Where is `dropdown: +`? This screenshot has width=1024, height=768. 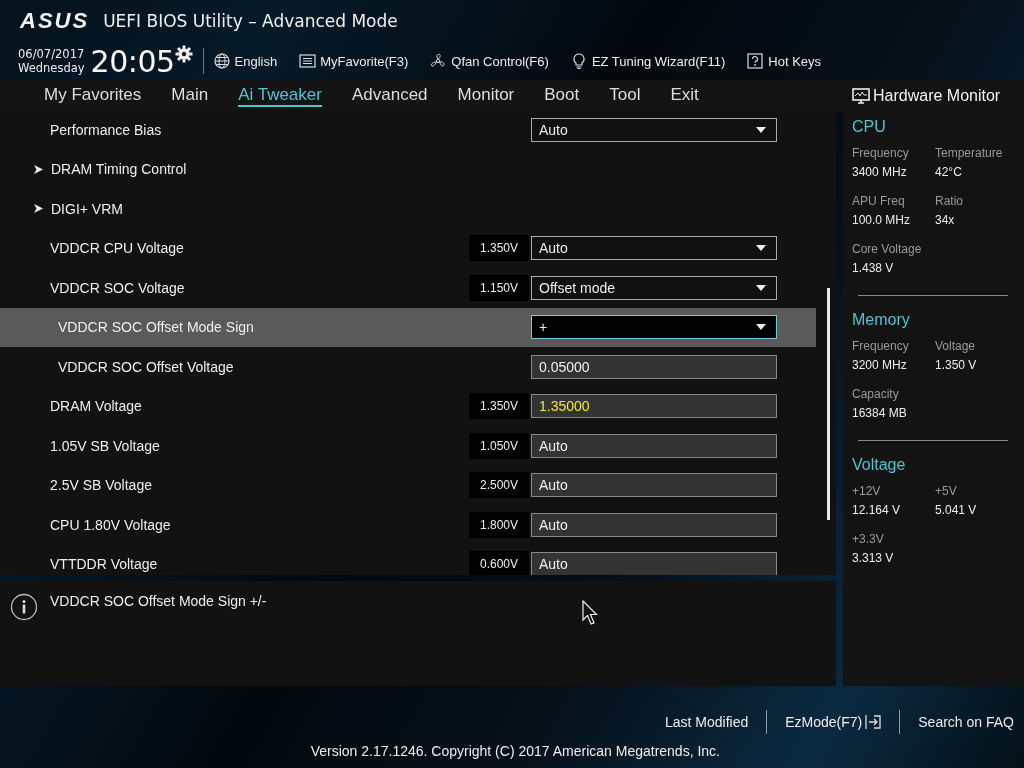 dropdown: + is located at coordinates (654, 327).